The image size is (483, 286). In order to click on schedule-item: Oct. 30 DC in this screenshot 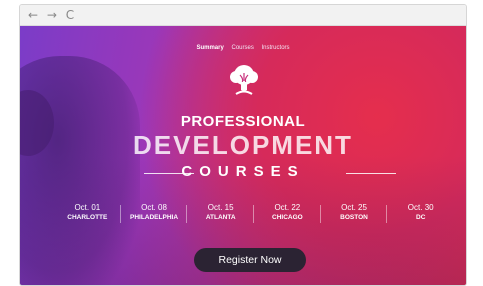, I will do `click(420, 212)`.